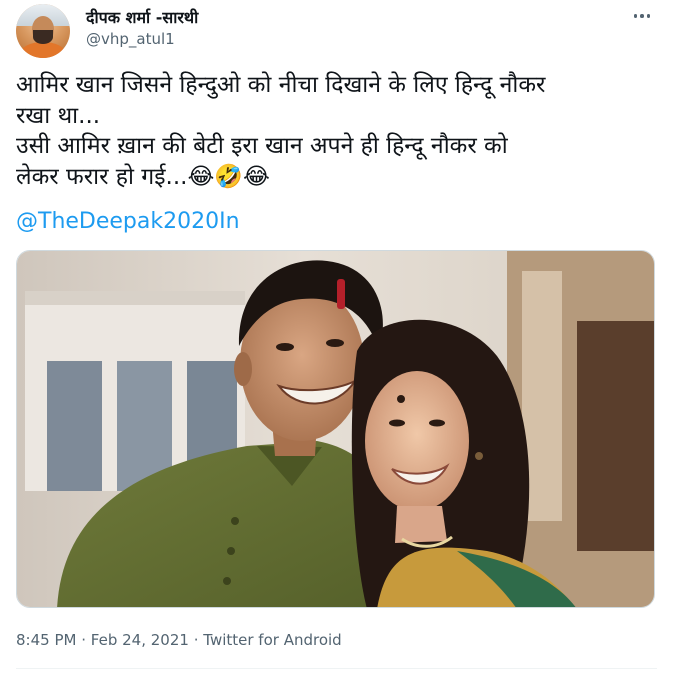  What do you see at coordinates (336, 668) in the screenshot?
I see `divider` at bounding box center [336, 668].